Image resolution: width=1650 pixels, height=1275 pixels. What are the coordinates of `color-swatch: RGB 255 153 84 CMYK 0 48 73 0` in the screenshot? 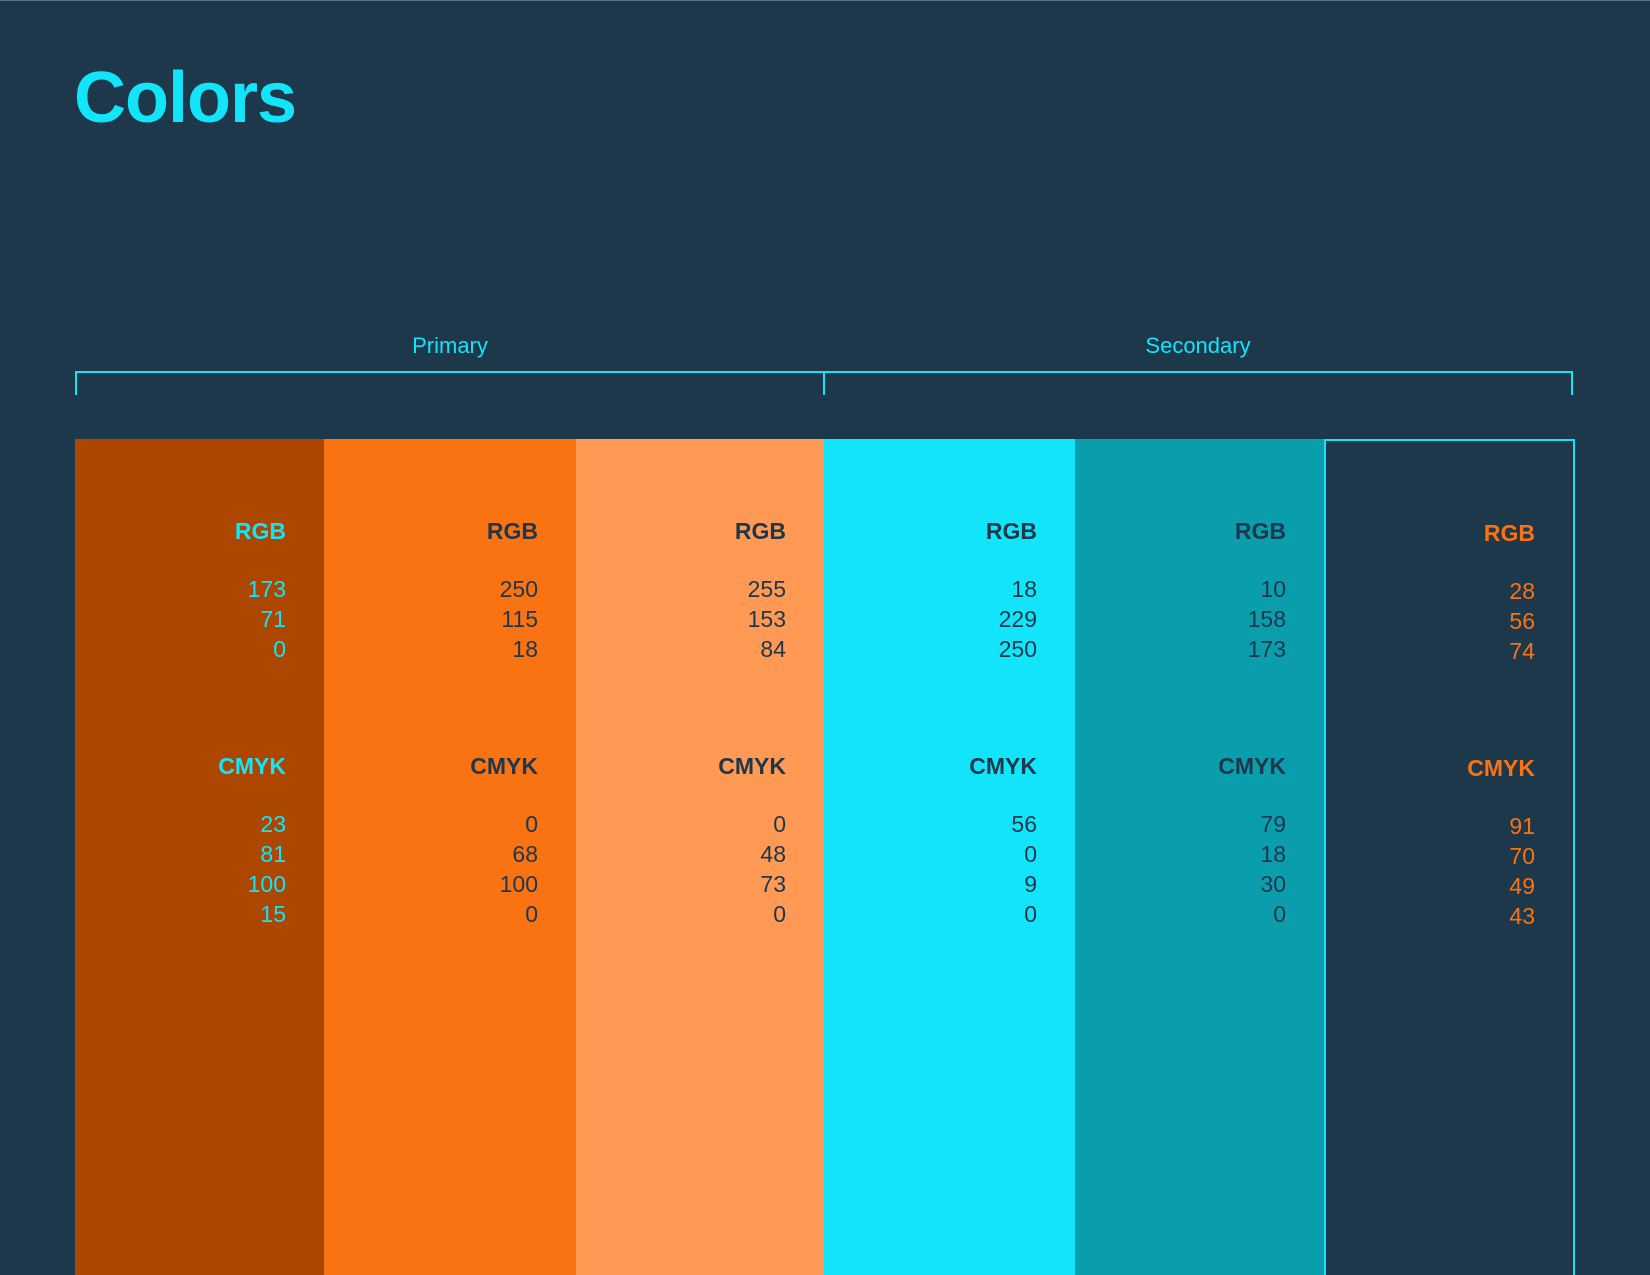 It's located at (700, 857).